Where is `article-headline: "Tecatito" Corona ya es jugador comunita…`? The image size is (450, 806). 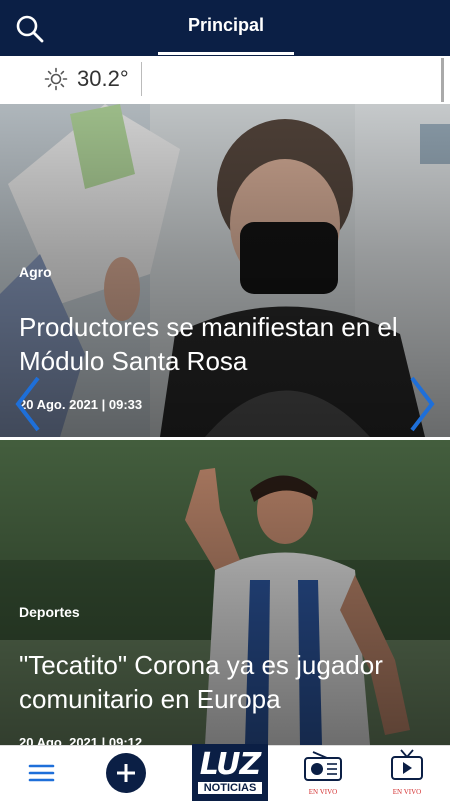
article-headline: "Tecatito" Corona ya es jugador comunita… is located at coordinates (226, 682).